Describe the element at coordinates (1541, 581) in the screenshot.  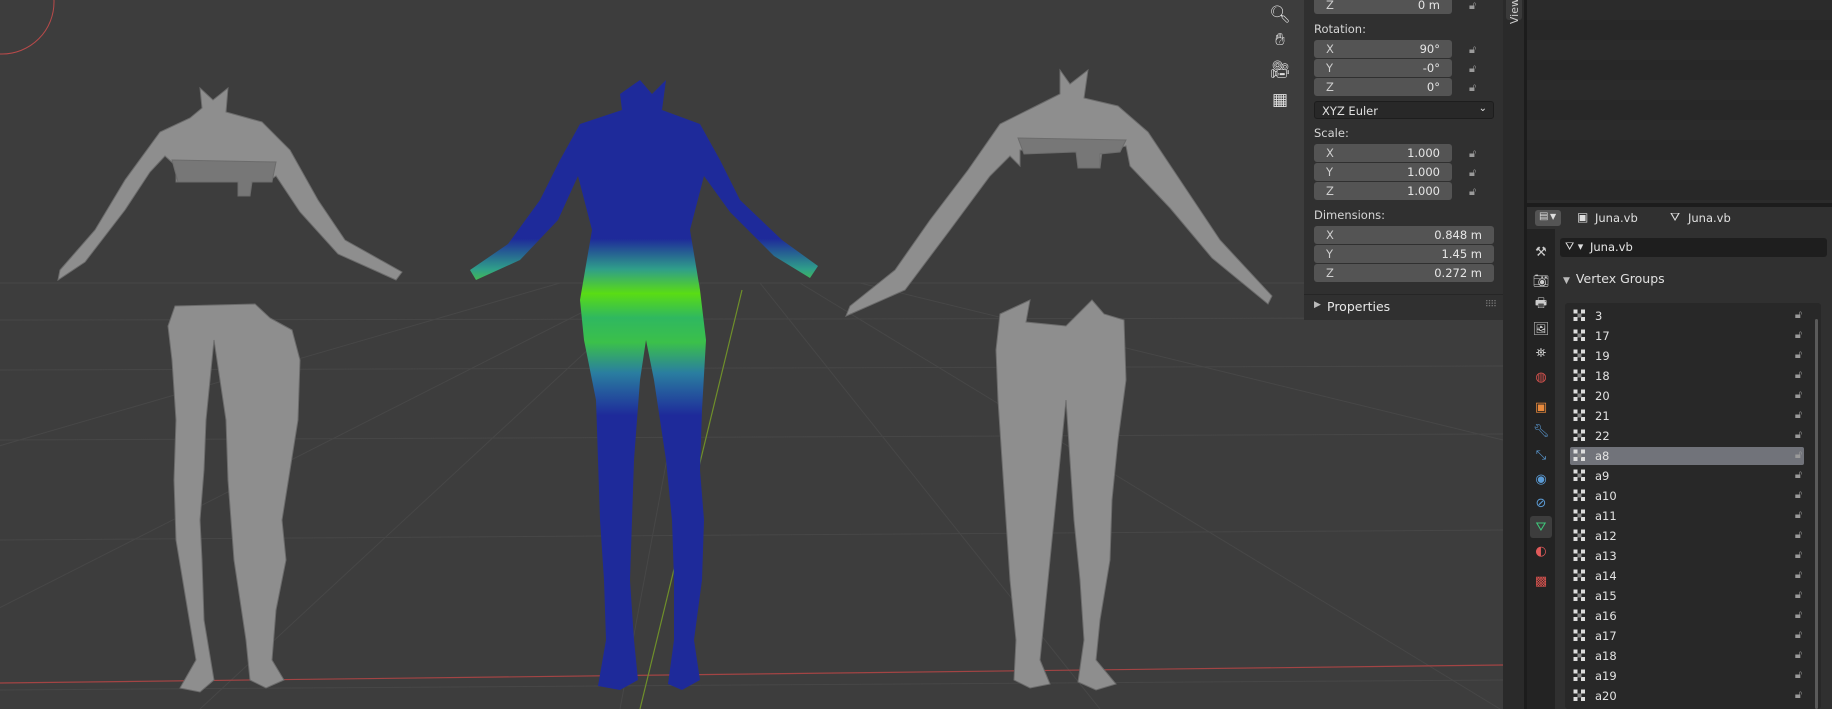
I see `texture-icon: ▩` at that location.